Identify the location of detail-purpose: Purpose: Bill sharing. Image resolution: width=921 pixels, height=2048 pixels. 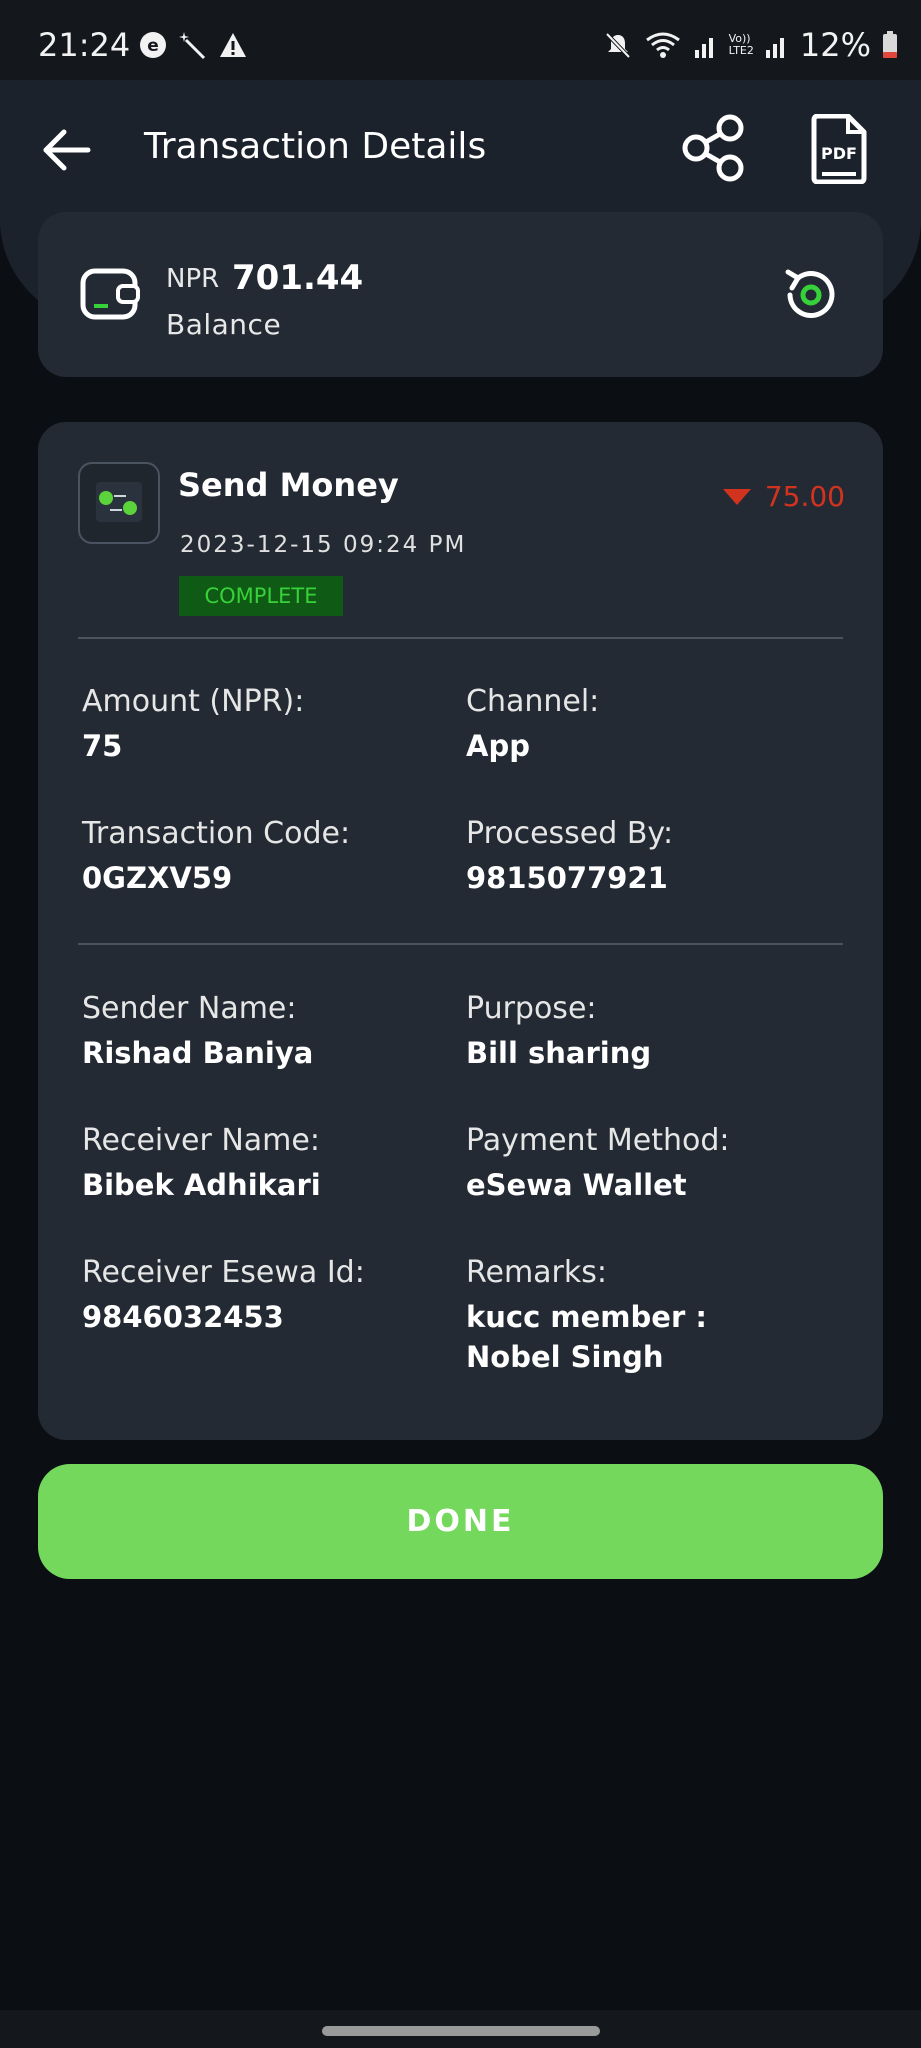
(651, 1031).